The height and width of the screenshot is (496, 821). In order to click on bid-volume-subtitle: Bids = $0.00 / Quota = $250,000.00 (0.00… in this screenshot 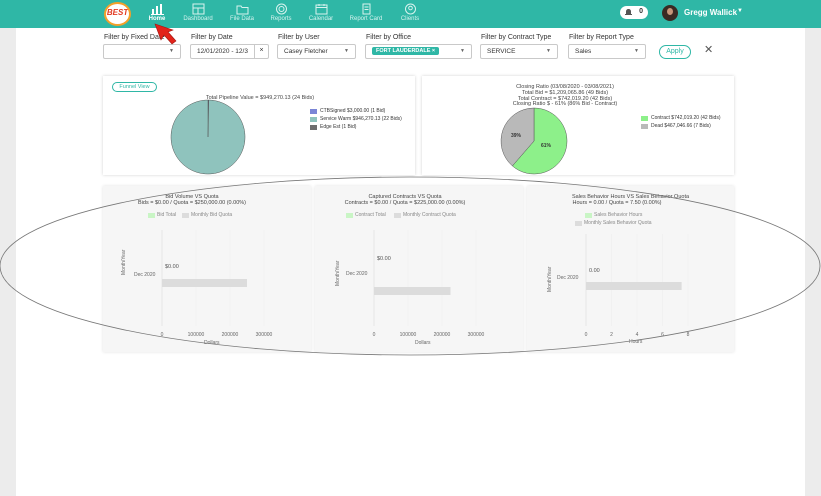, I will do `click(192, 203)`.